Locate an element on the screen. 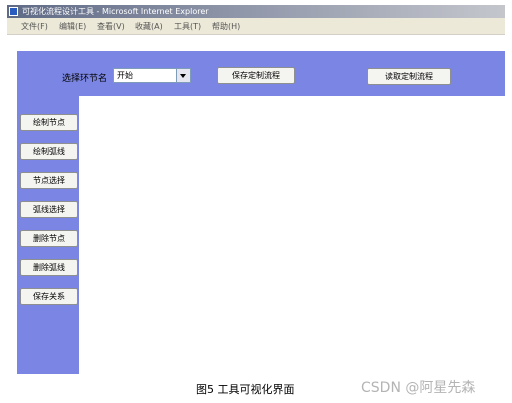 The height and width of the screenshot is (403, 512). save-flow-button: 保存定制流程 is located at coordinates (256, 75).